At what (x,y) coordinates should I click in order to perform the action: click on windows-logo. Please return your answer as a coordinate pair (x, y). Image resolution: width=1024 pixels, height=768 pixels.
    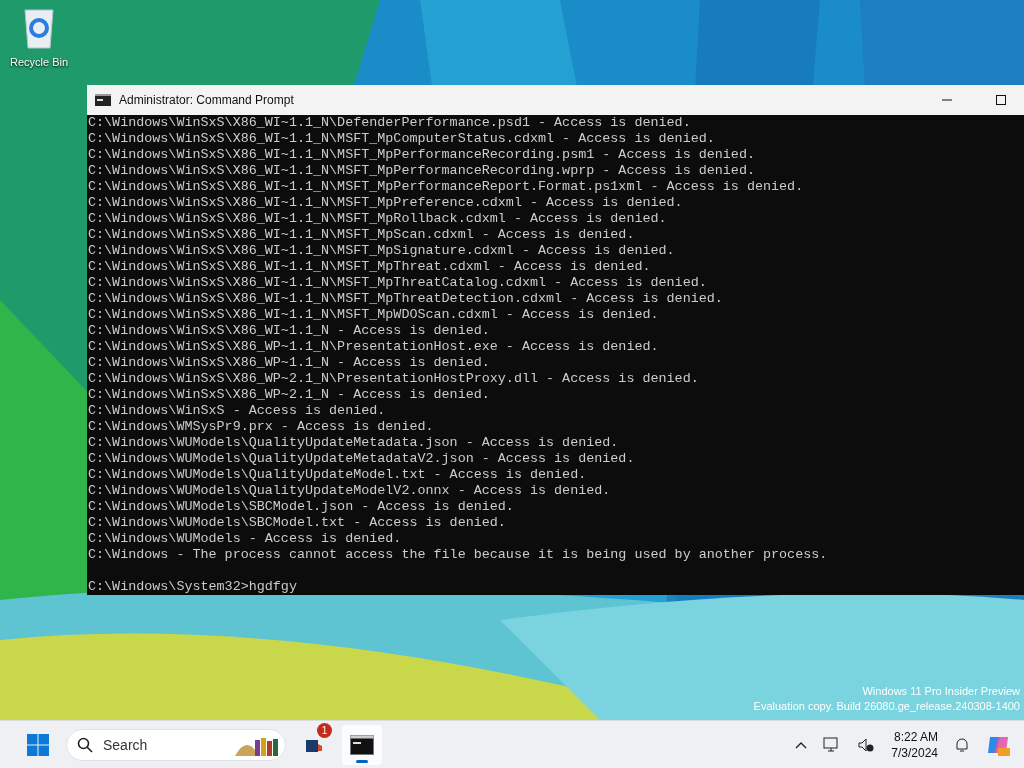
    Looking at the image, I should click on (38, 744).